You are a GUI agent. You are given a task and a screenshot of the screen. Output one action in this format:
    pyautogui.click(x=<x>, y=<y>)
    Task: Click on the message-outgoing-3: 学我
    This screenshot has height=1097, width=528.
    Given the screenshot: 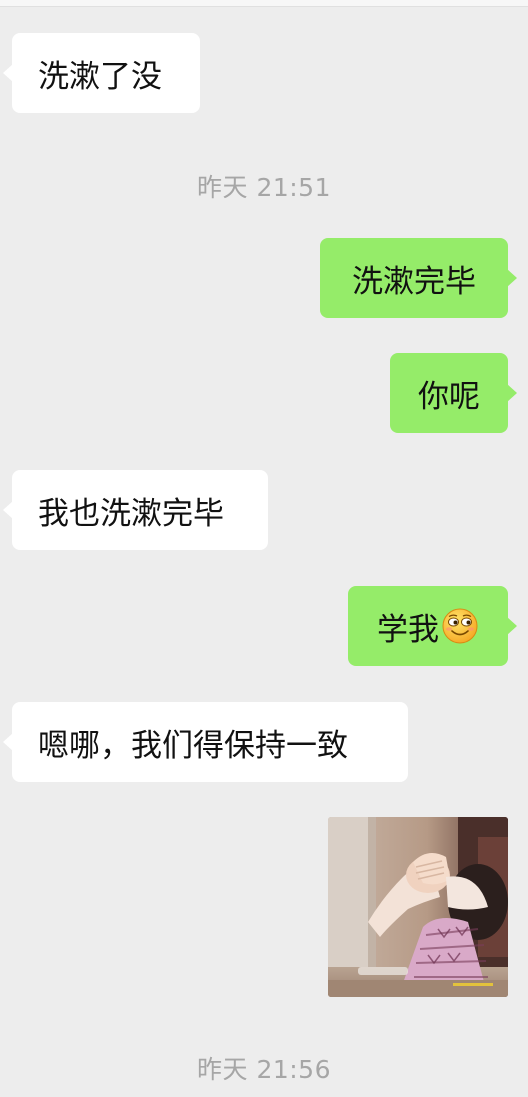 What is the action you would take?
    pyautogui.click(x=432, y=626)
    